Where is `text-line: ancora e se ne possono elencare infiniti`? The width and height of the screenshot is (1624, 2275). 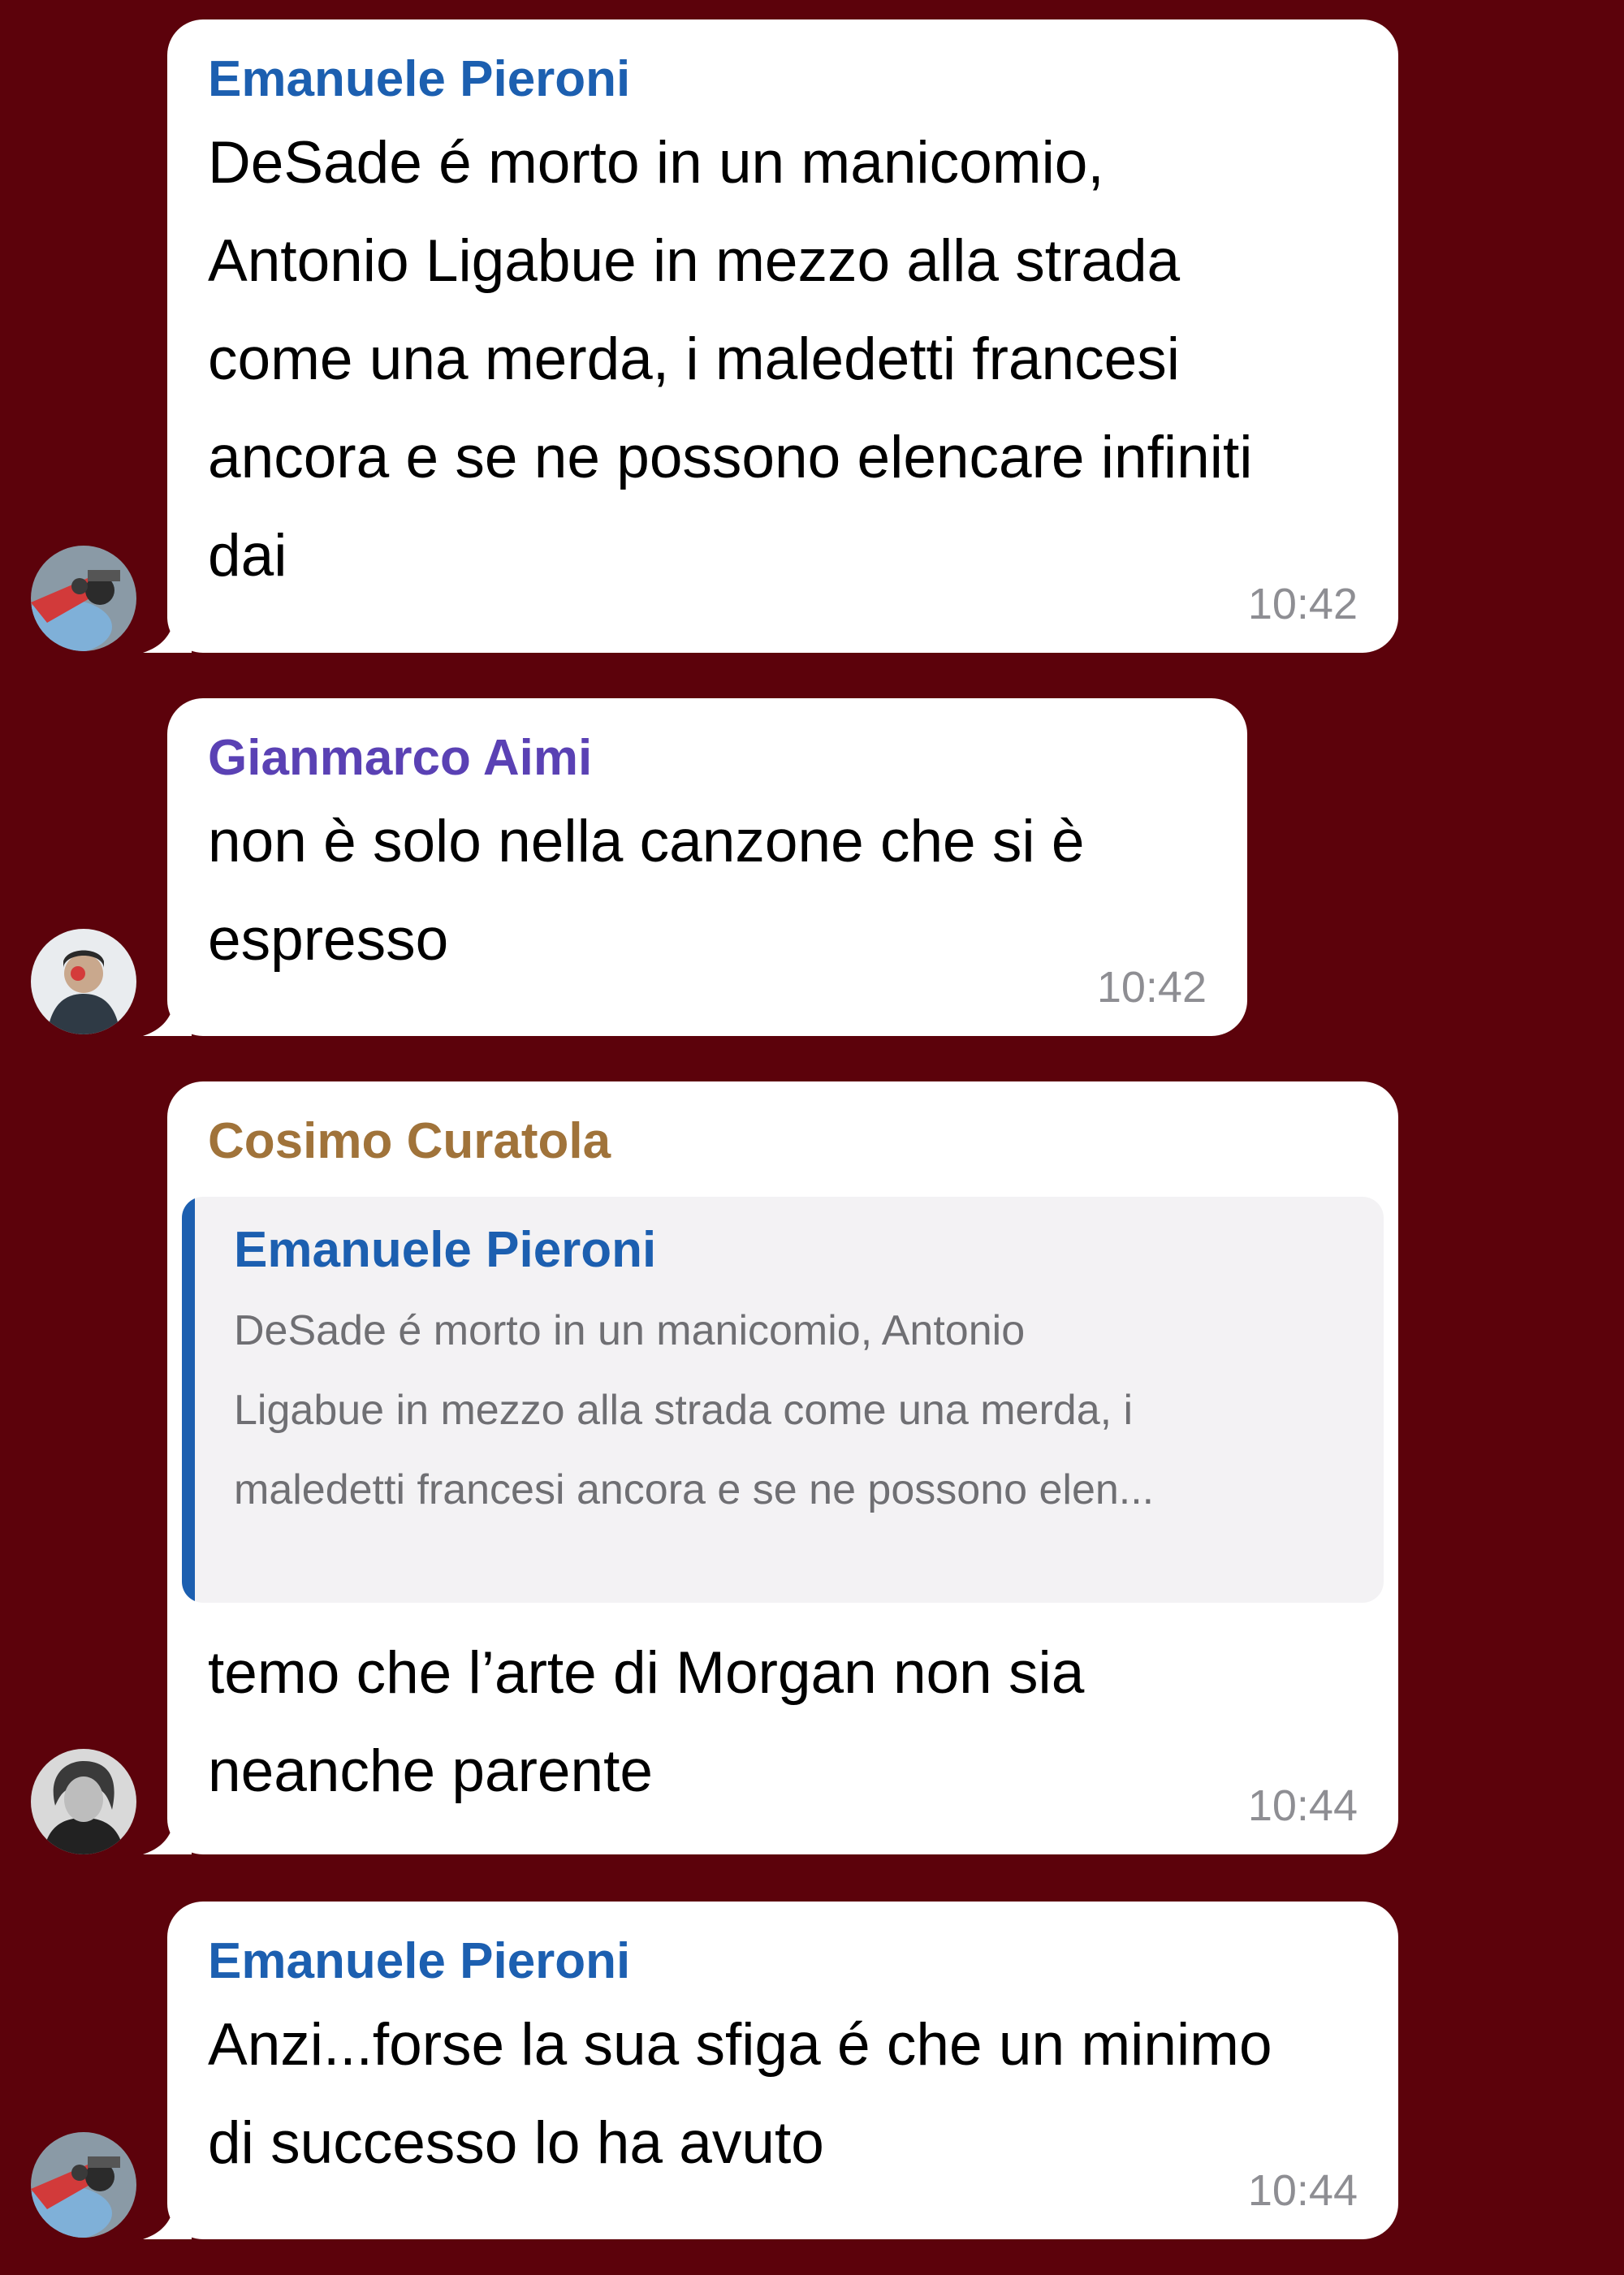
text-line: ancora e se ne possono elencare infiniti is located at coordinates (731, 457).